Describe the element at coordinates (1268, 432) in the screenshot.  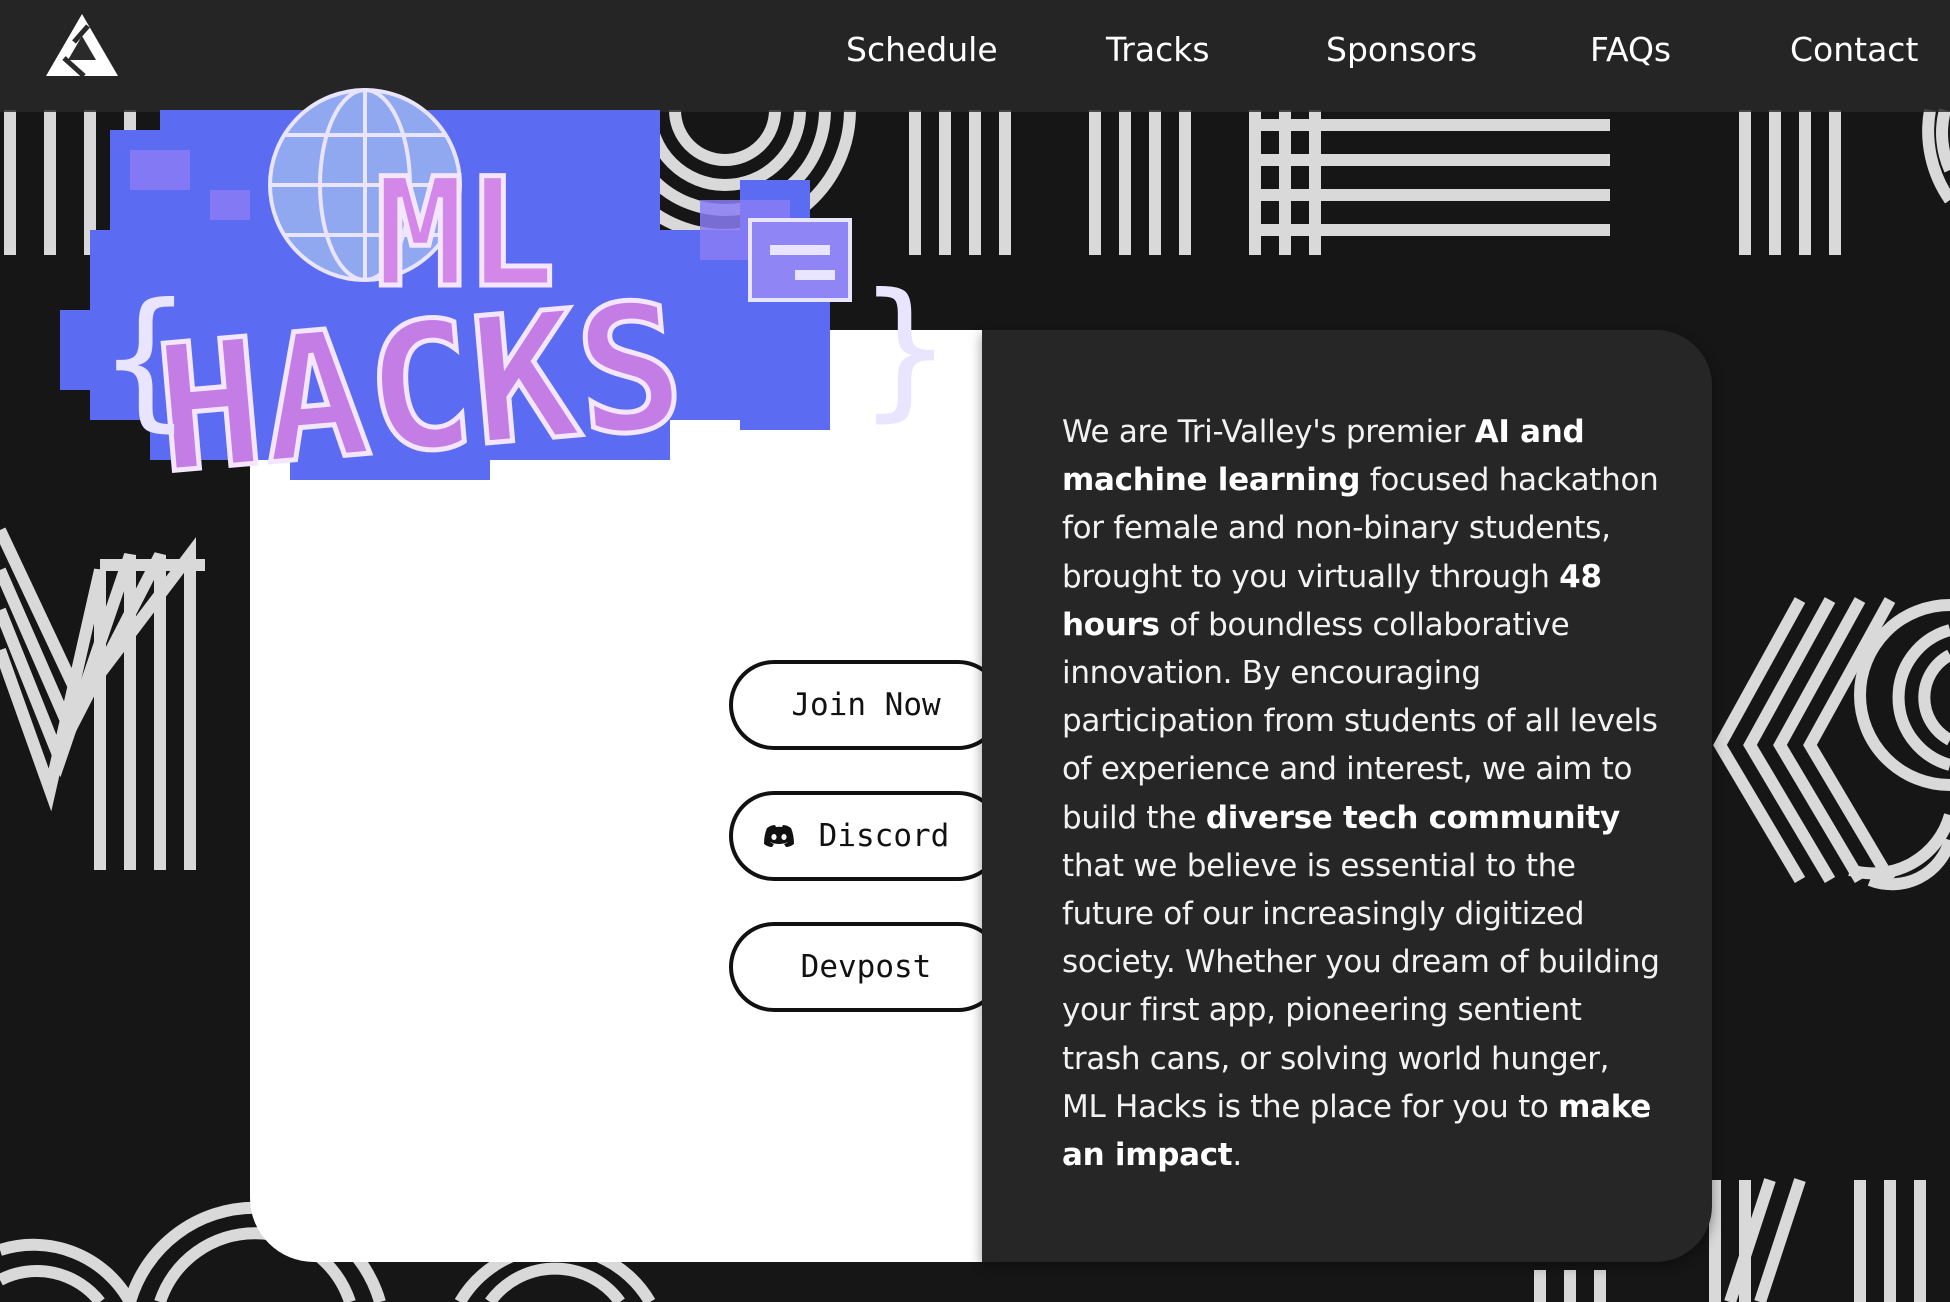
I see `about-text-segment: We are Tri-Valley's premier` at that location.